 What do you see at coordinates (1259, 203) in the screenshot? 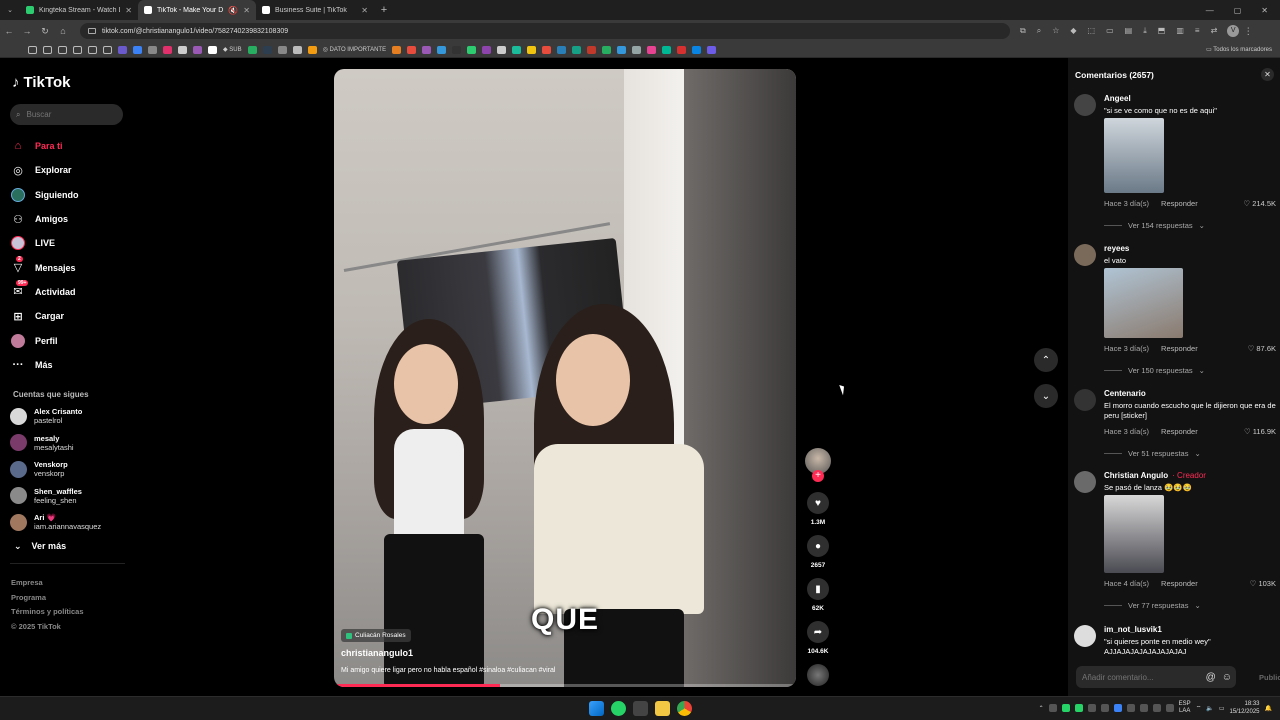
I see `comment-like-button: ♡ 214.5K` at bounding box center [1259, 203].